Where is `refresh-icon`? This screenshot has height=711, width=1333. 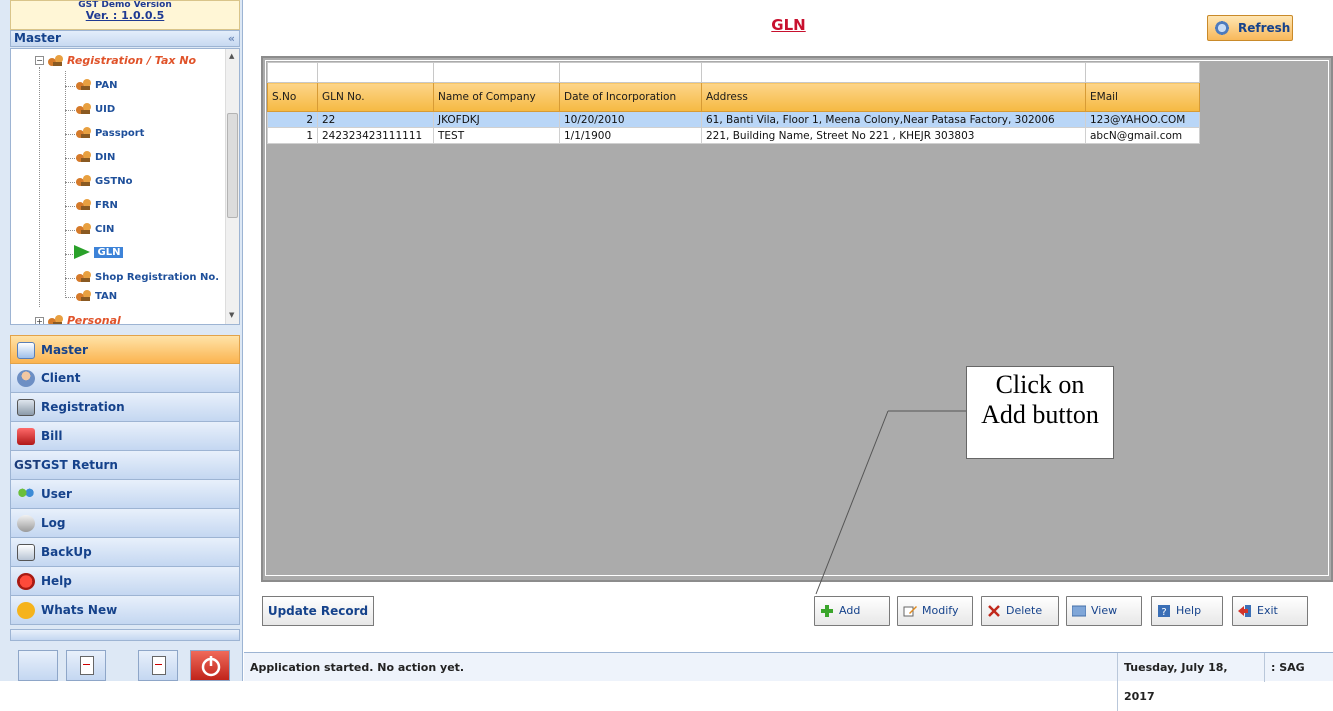
refresh-icon is located at coordinates (1222, 28).